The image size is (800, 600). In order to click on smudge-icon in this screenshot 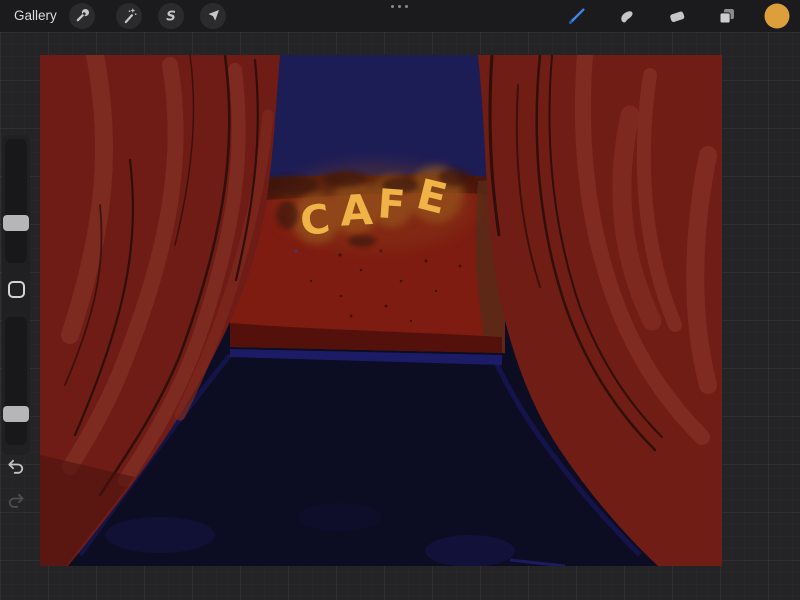, I will do `click(627, 17)`.